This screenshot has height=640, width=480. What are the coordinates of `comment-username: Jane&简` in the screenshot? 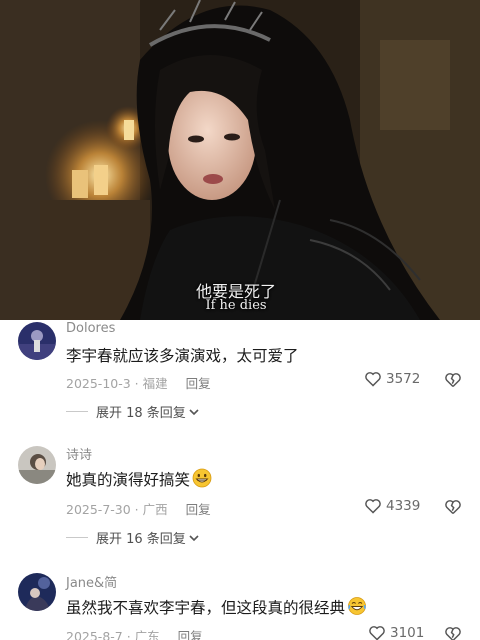 It's located at (91, 581).